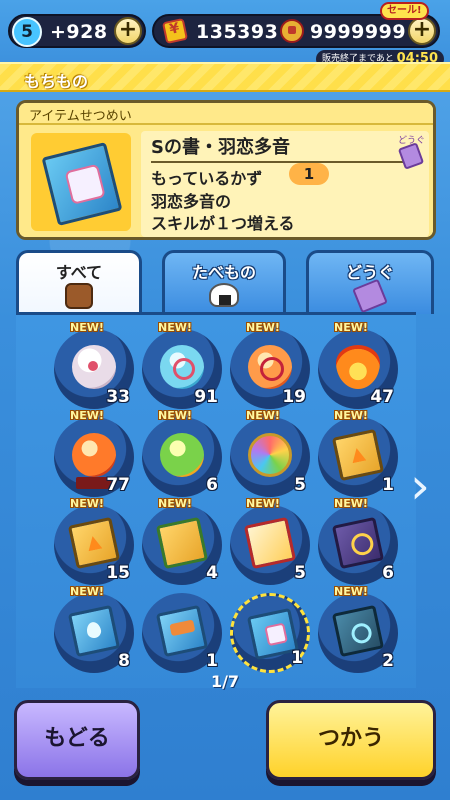 The image size is (450, 800). I want to click on item-quantity: 15, so click(118, 573).